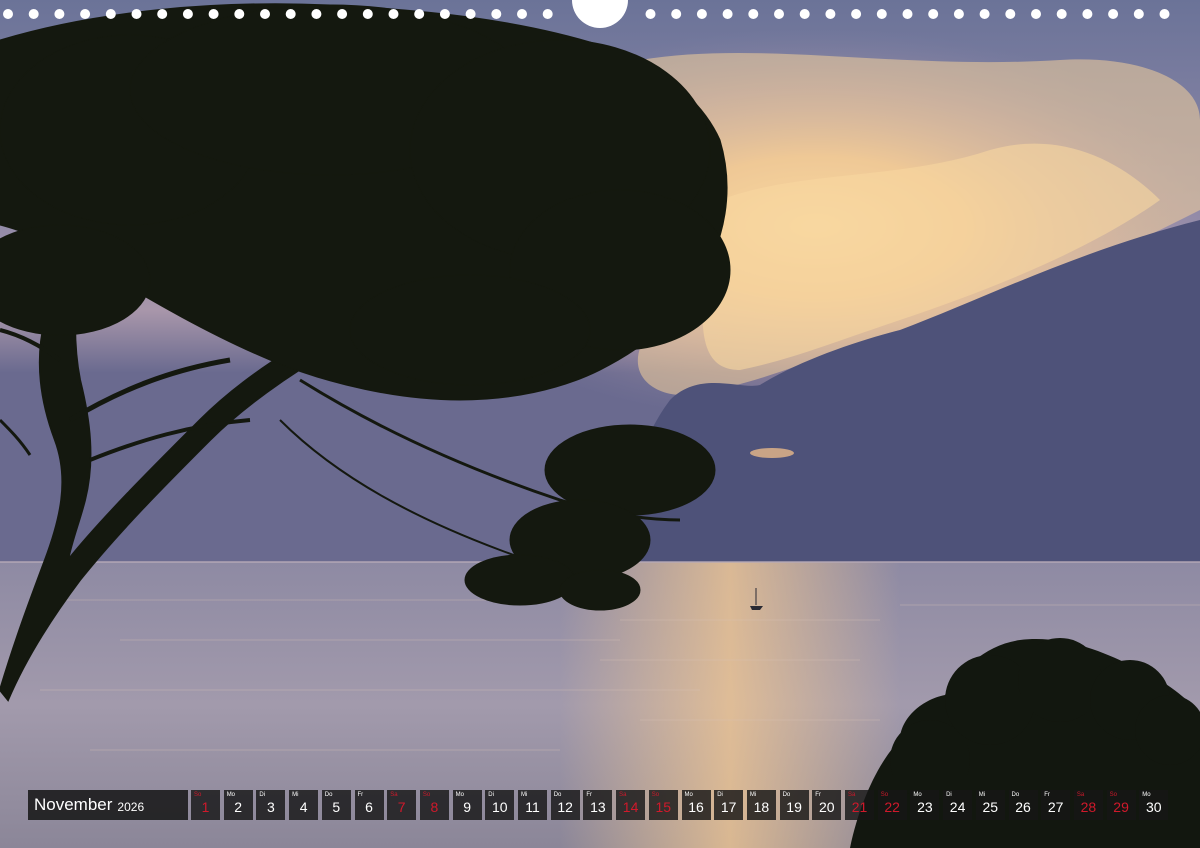  What do you see at coordinates (401, 807) in the screenshot?
I see `day-number: 7` at bounding box center [401, 807].